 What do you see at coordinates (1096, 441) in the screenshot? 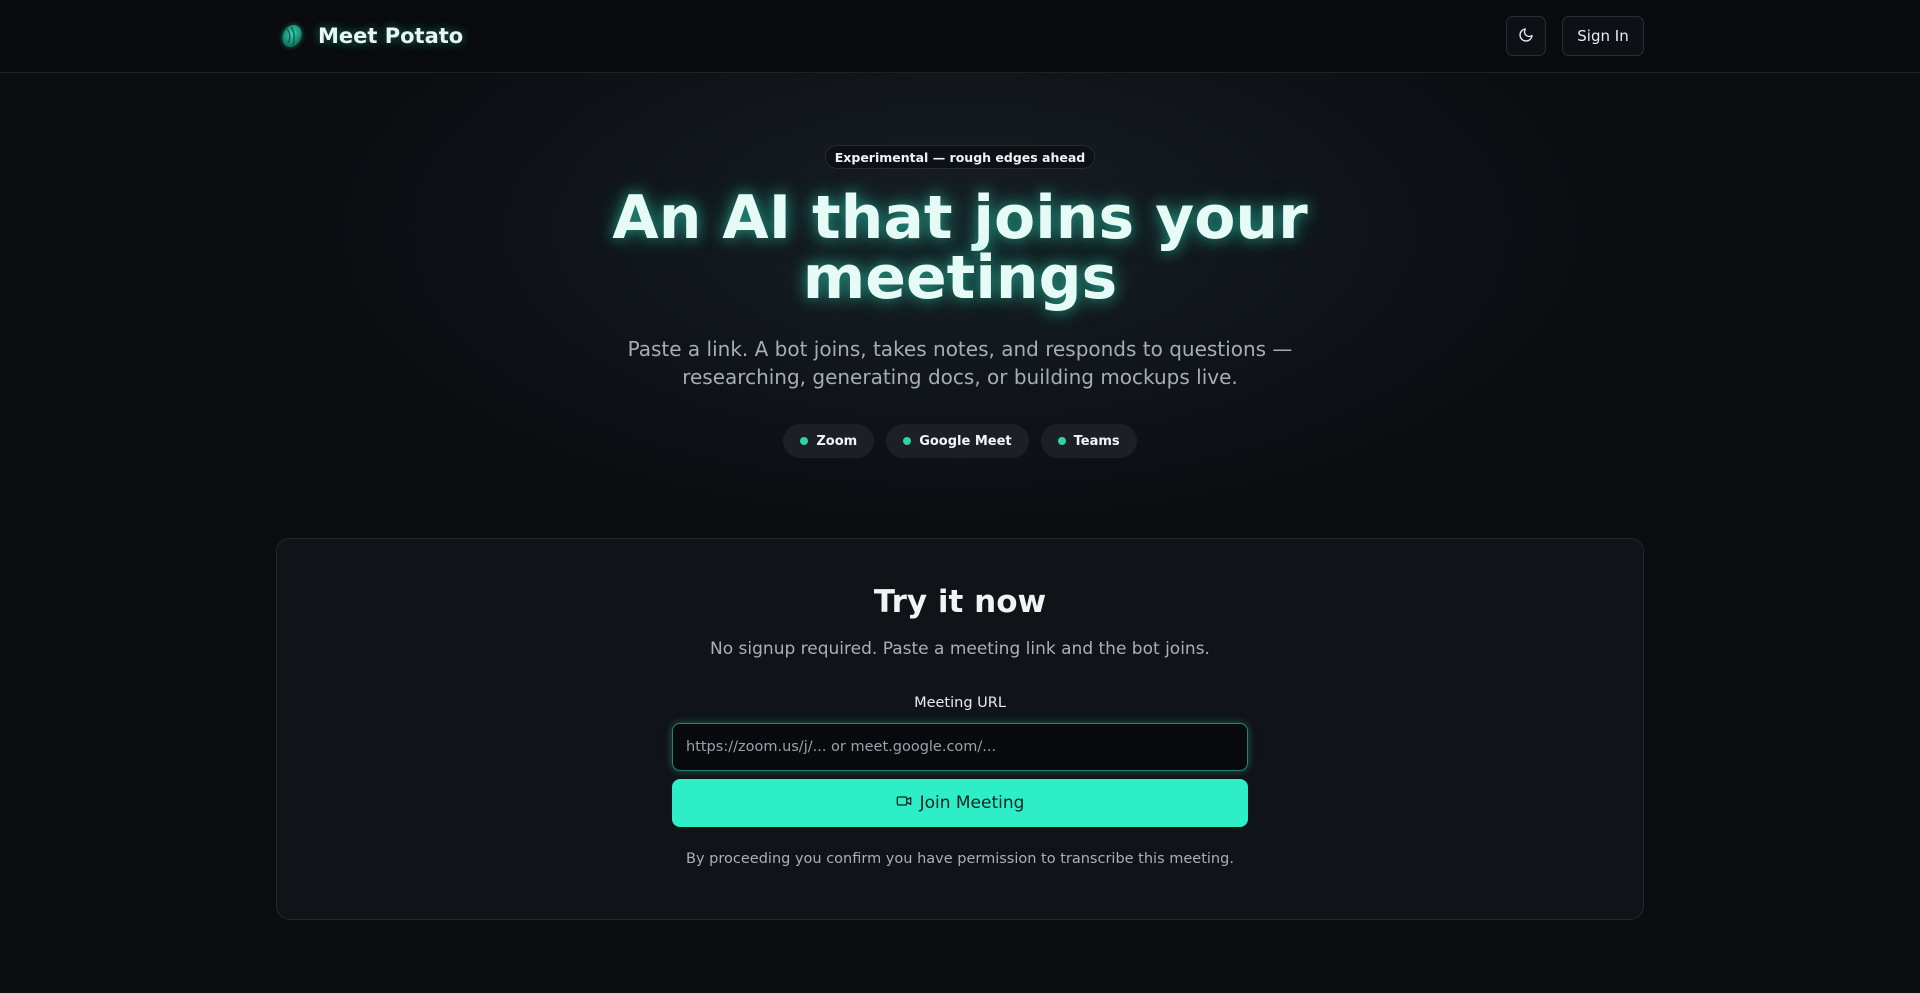
I see `platform-label: Teams` at bounding box center [1096, 441].